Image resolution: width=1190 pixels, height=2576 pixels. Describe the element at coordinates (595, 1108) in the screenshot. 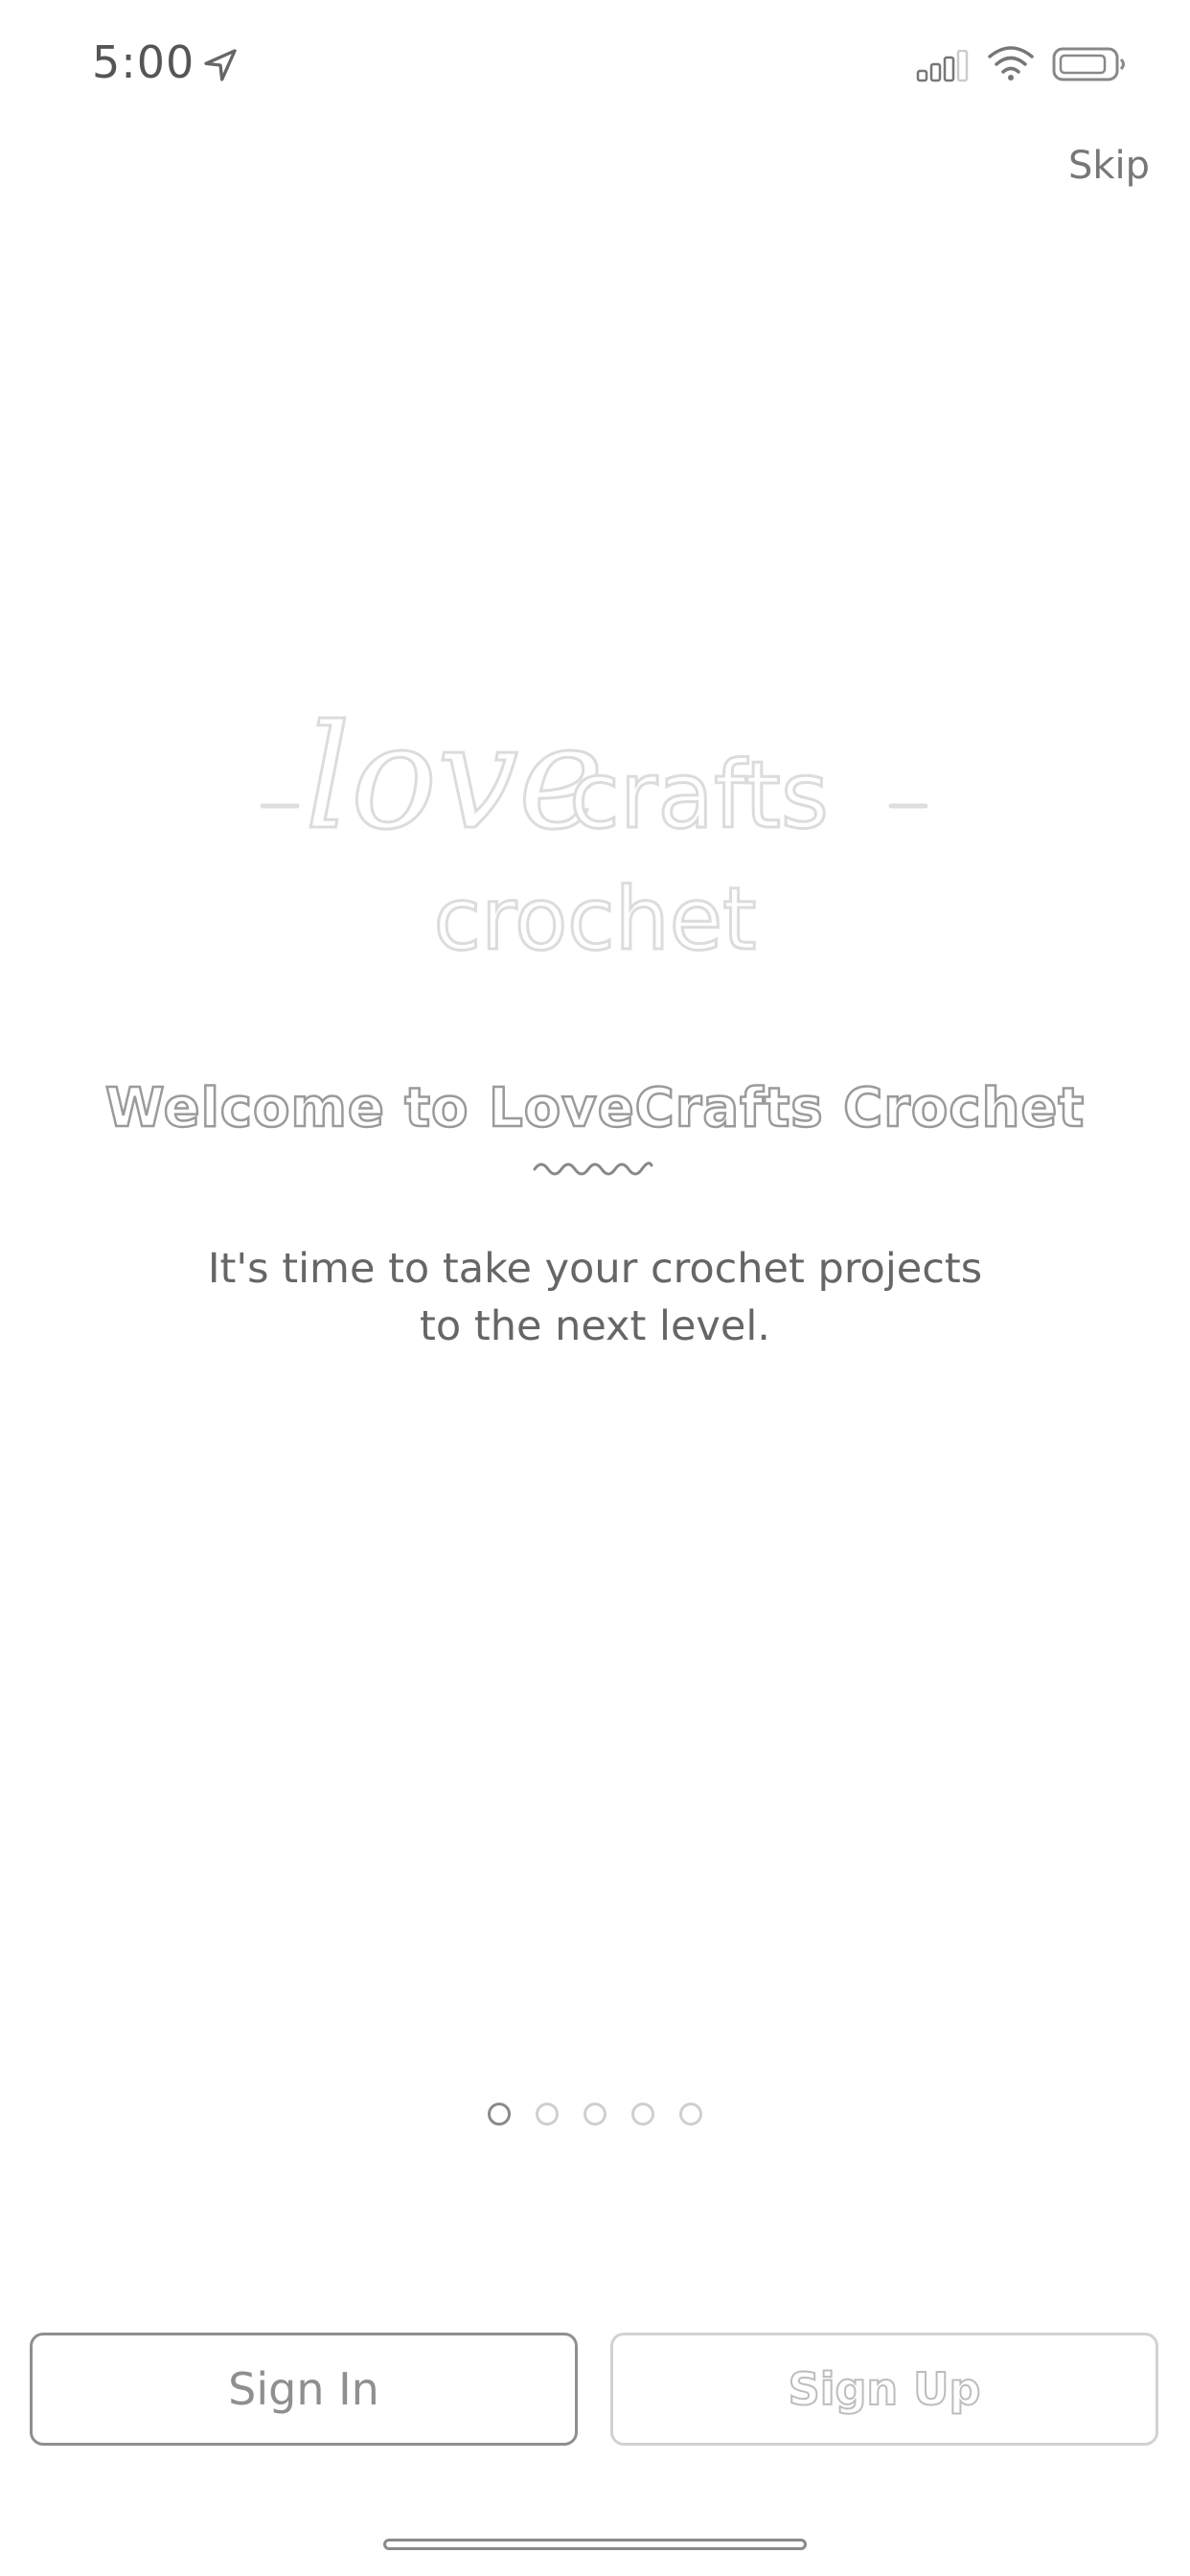

I see `welcome-title: Welcome to LoveCrafts Crochet` at that location.